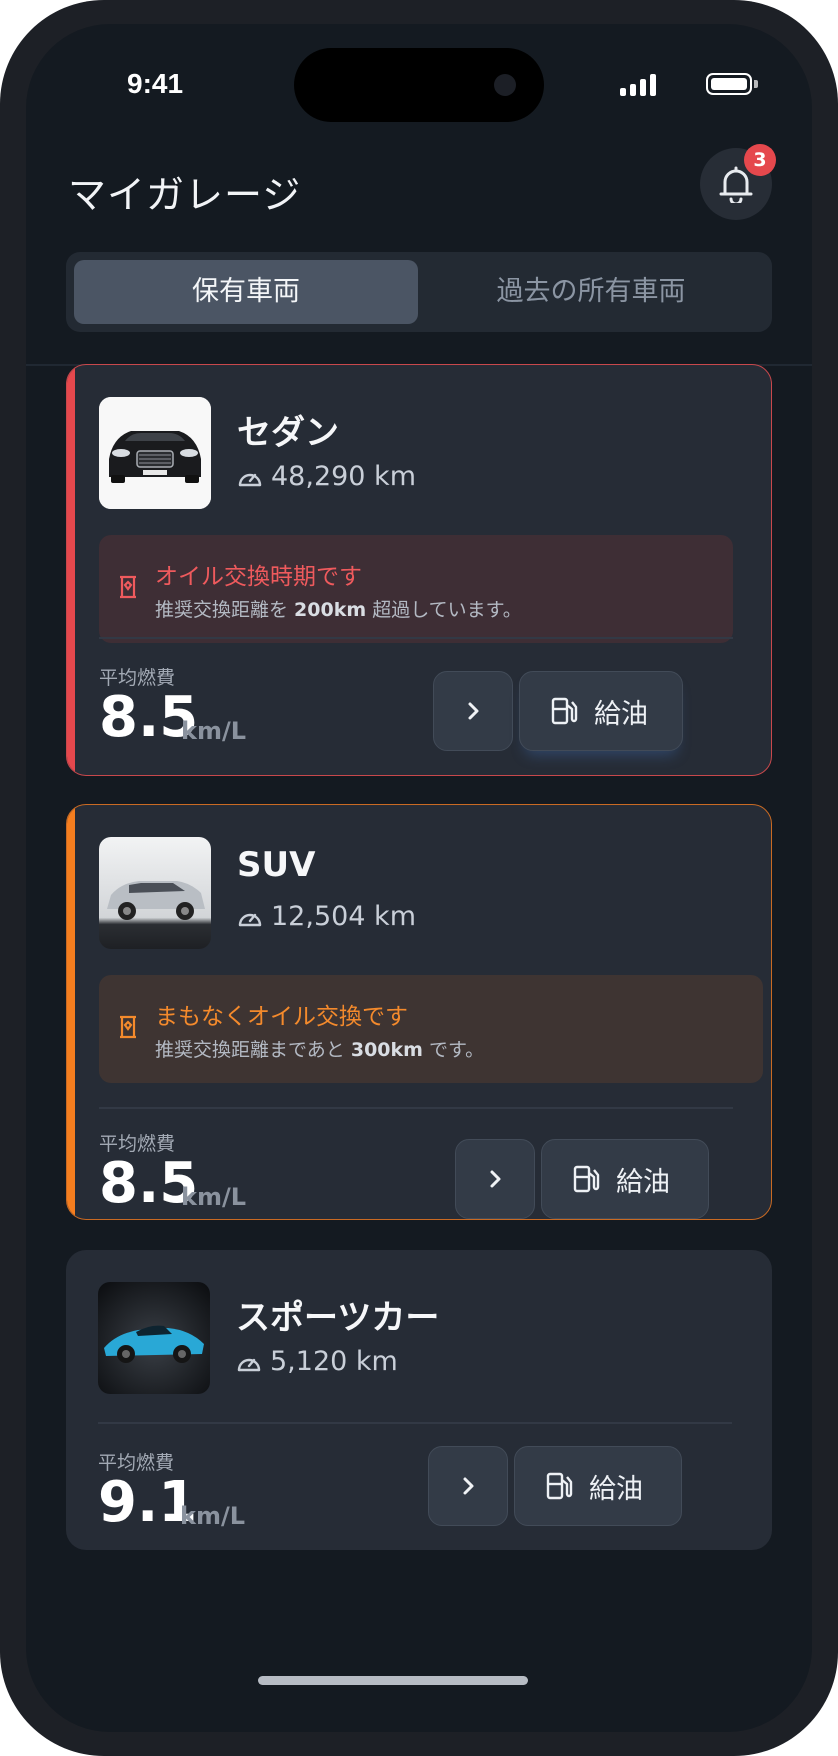  What do you see at coordinates (591, 292) in the screenshot?
I see `tab-past-vehicles: 過去の所有車両` at bounding box center [591, 292].